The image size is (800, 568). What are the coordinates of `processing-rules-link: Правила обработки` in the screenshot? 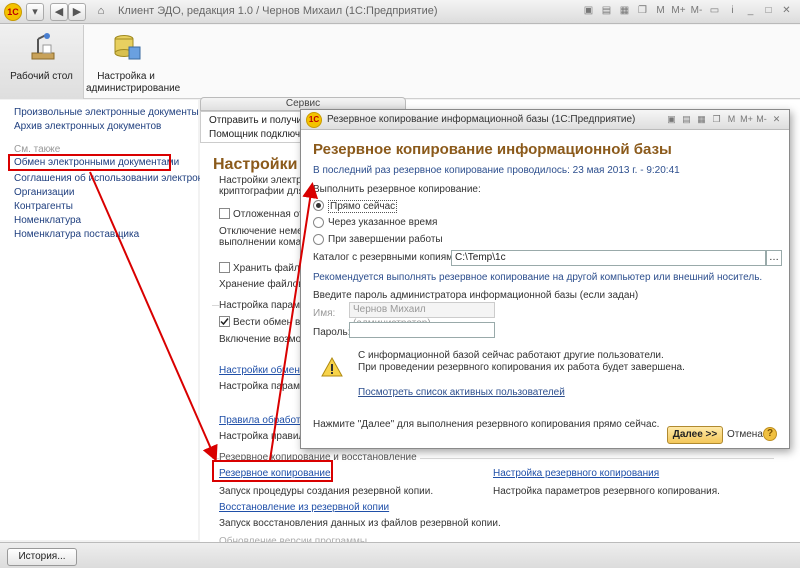 It's located at (264, 420).